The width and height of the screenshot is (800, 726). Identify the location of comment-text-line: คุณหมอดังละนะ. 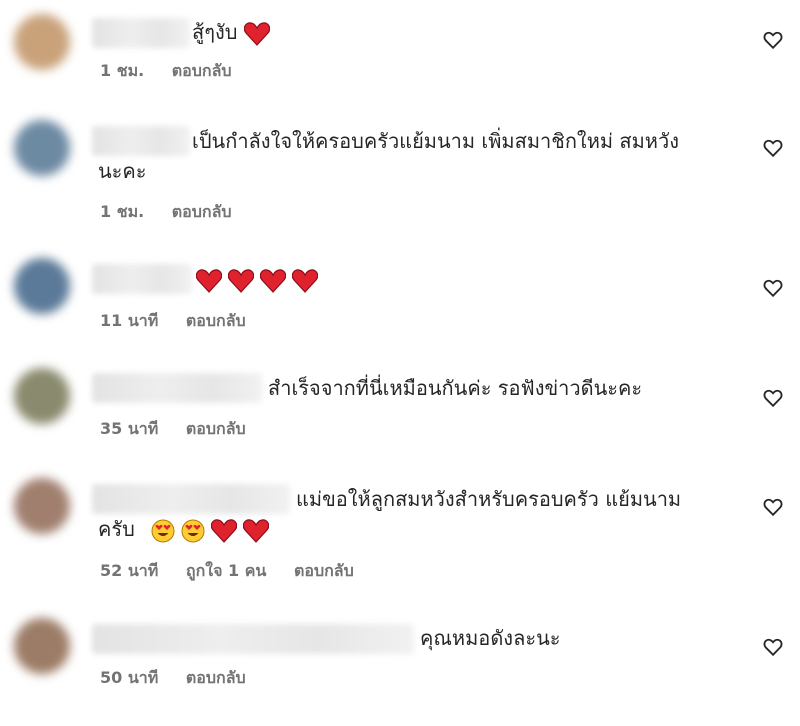
(490, 638).